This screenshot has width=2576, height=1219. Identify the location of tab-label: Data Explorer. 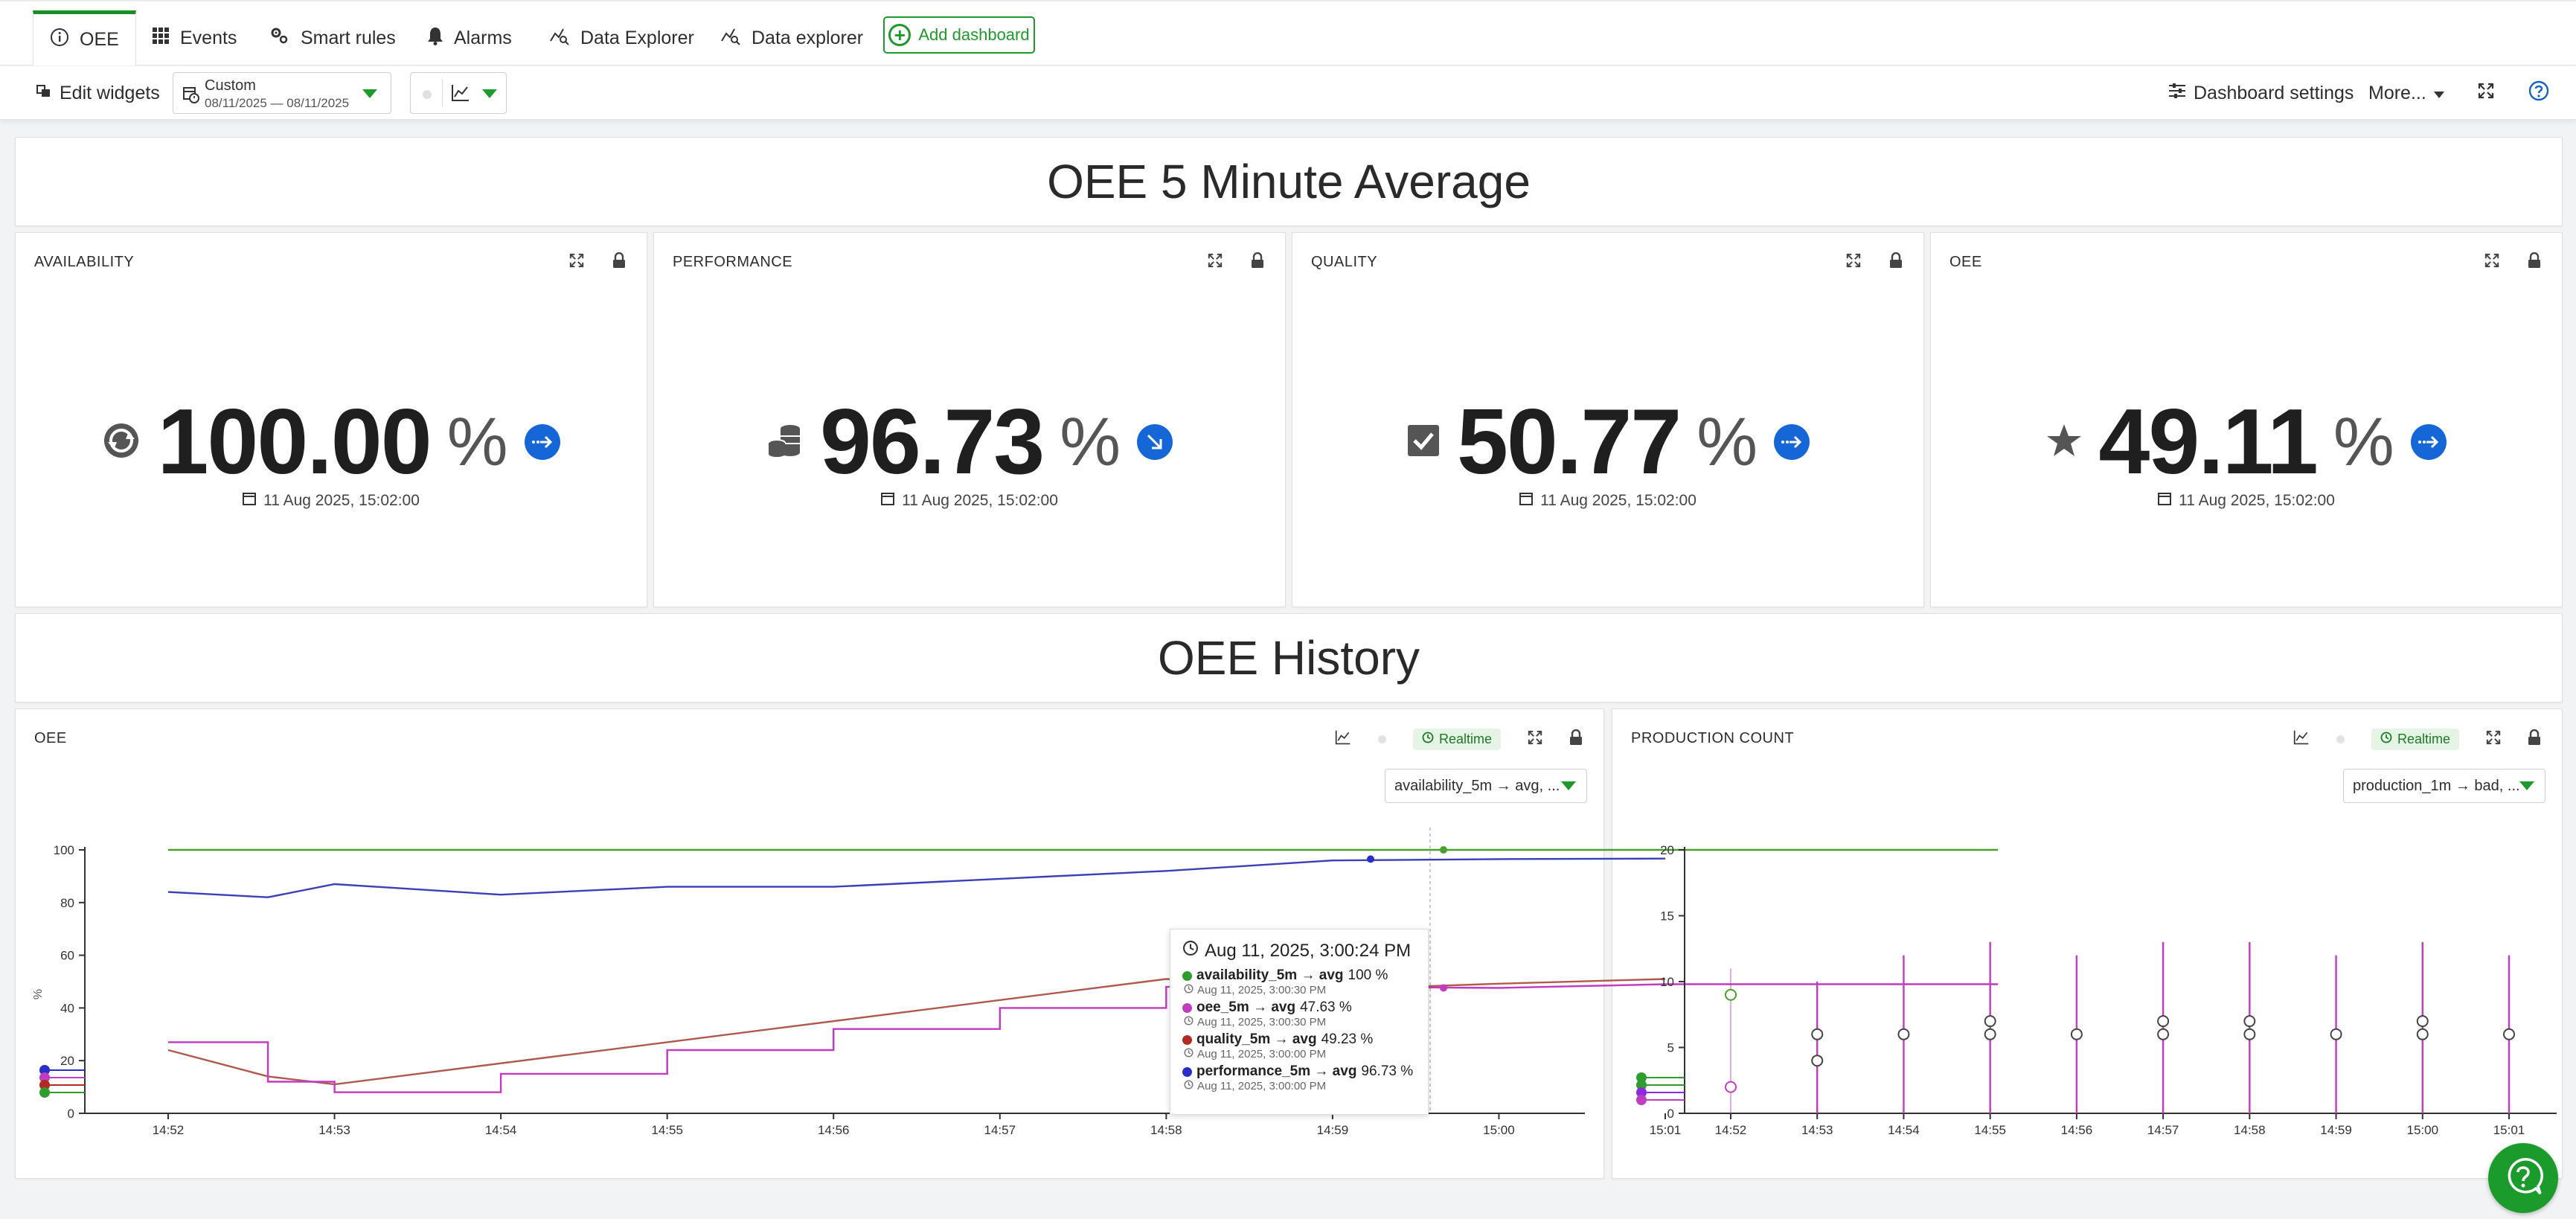
(637, 38).